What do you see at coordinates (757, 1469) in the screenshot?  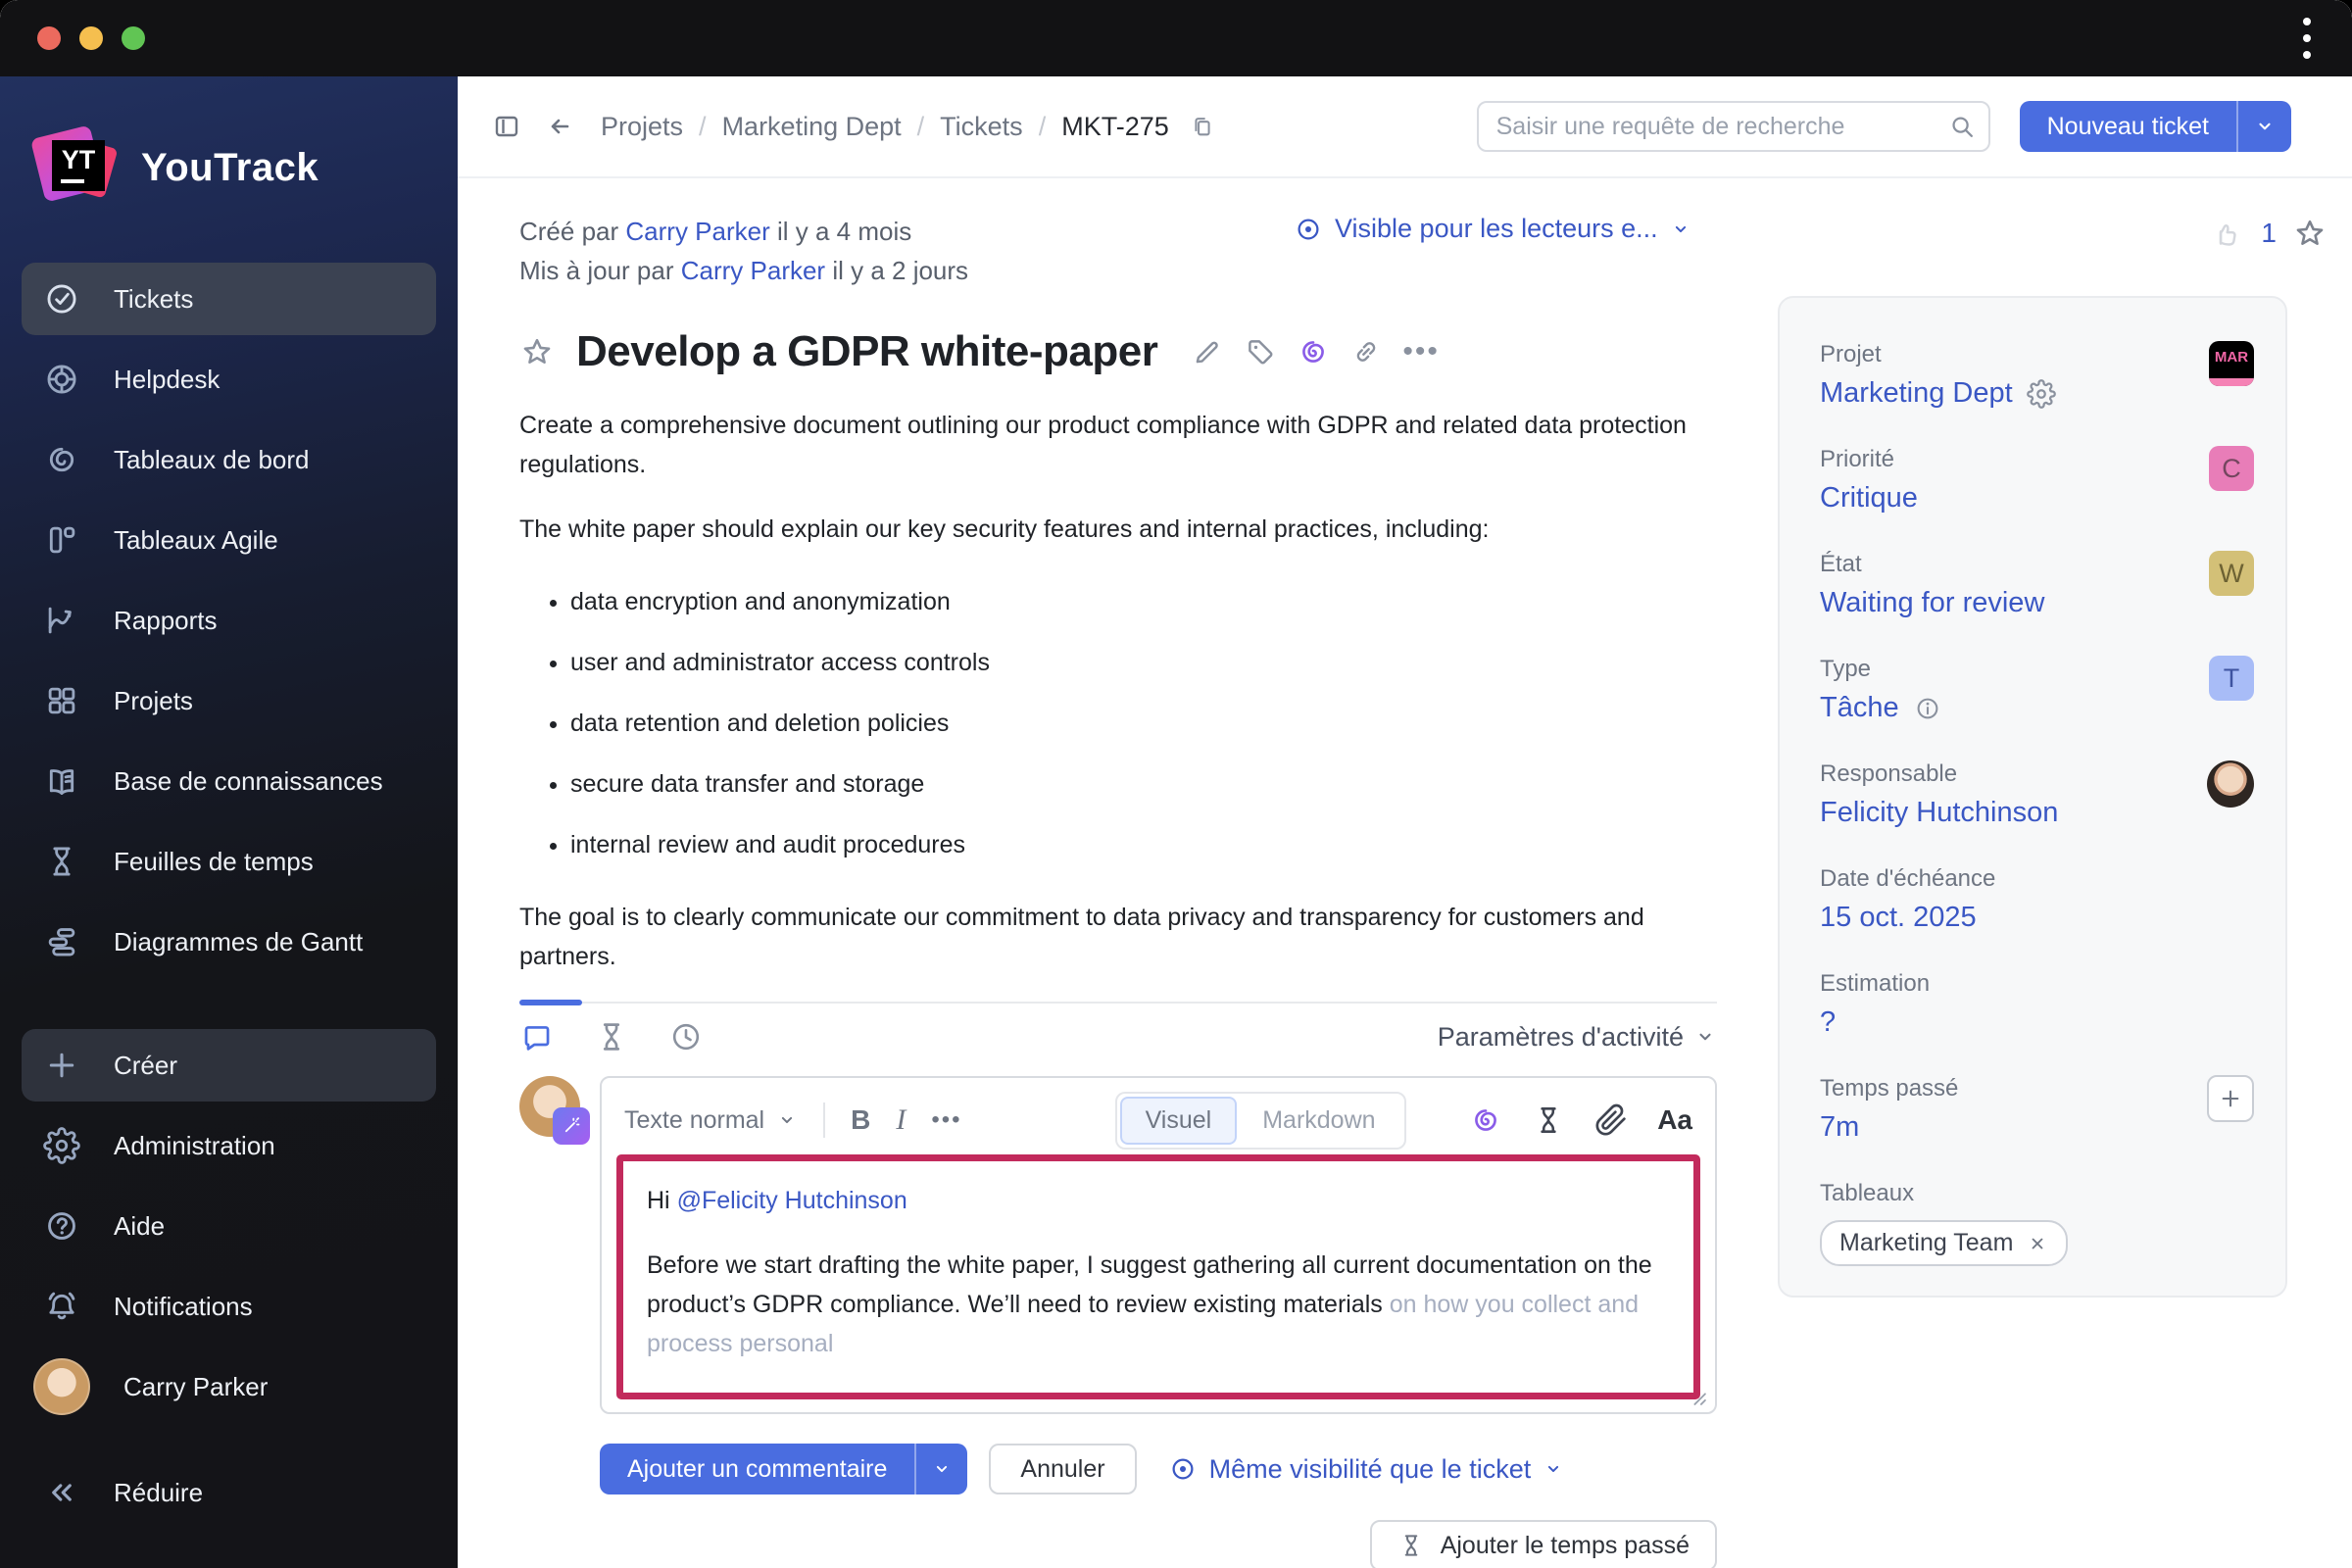 I see `add-comment-button: Ajouter un commentaire` at bounding box center [757, 1469].